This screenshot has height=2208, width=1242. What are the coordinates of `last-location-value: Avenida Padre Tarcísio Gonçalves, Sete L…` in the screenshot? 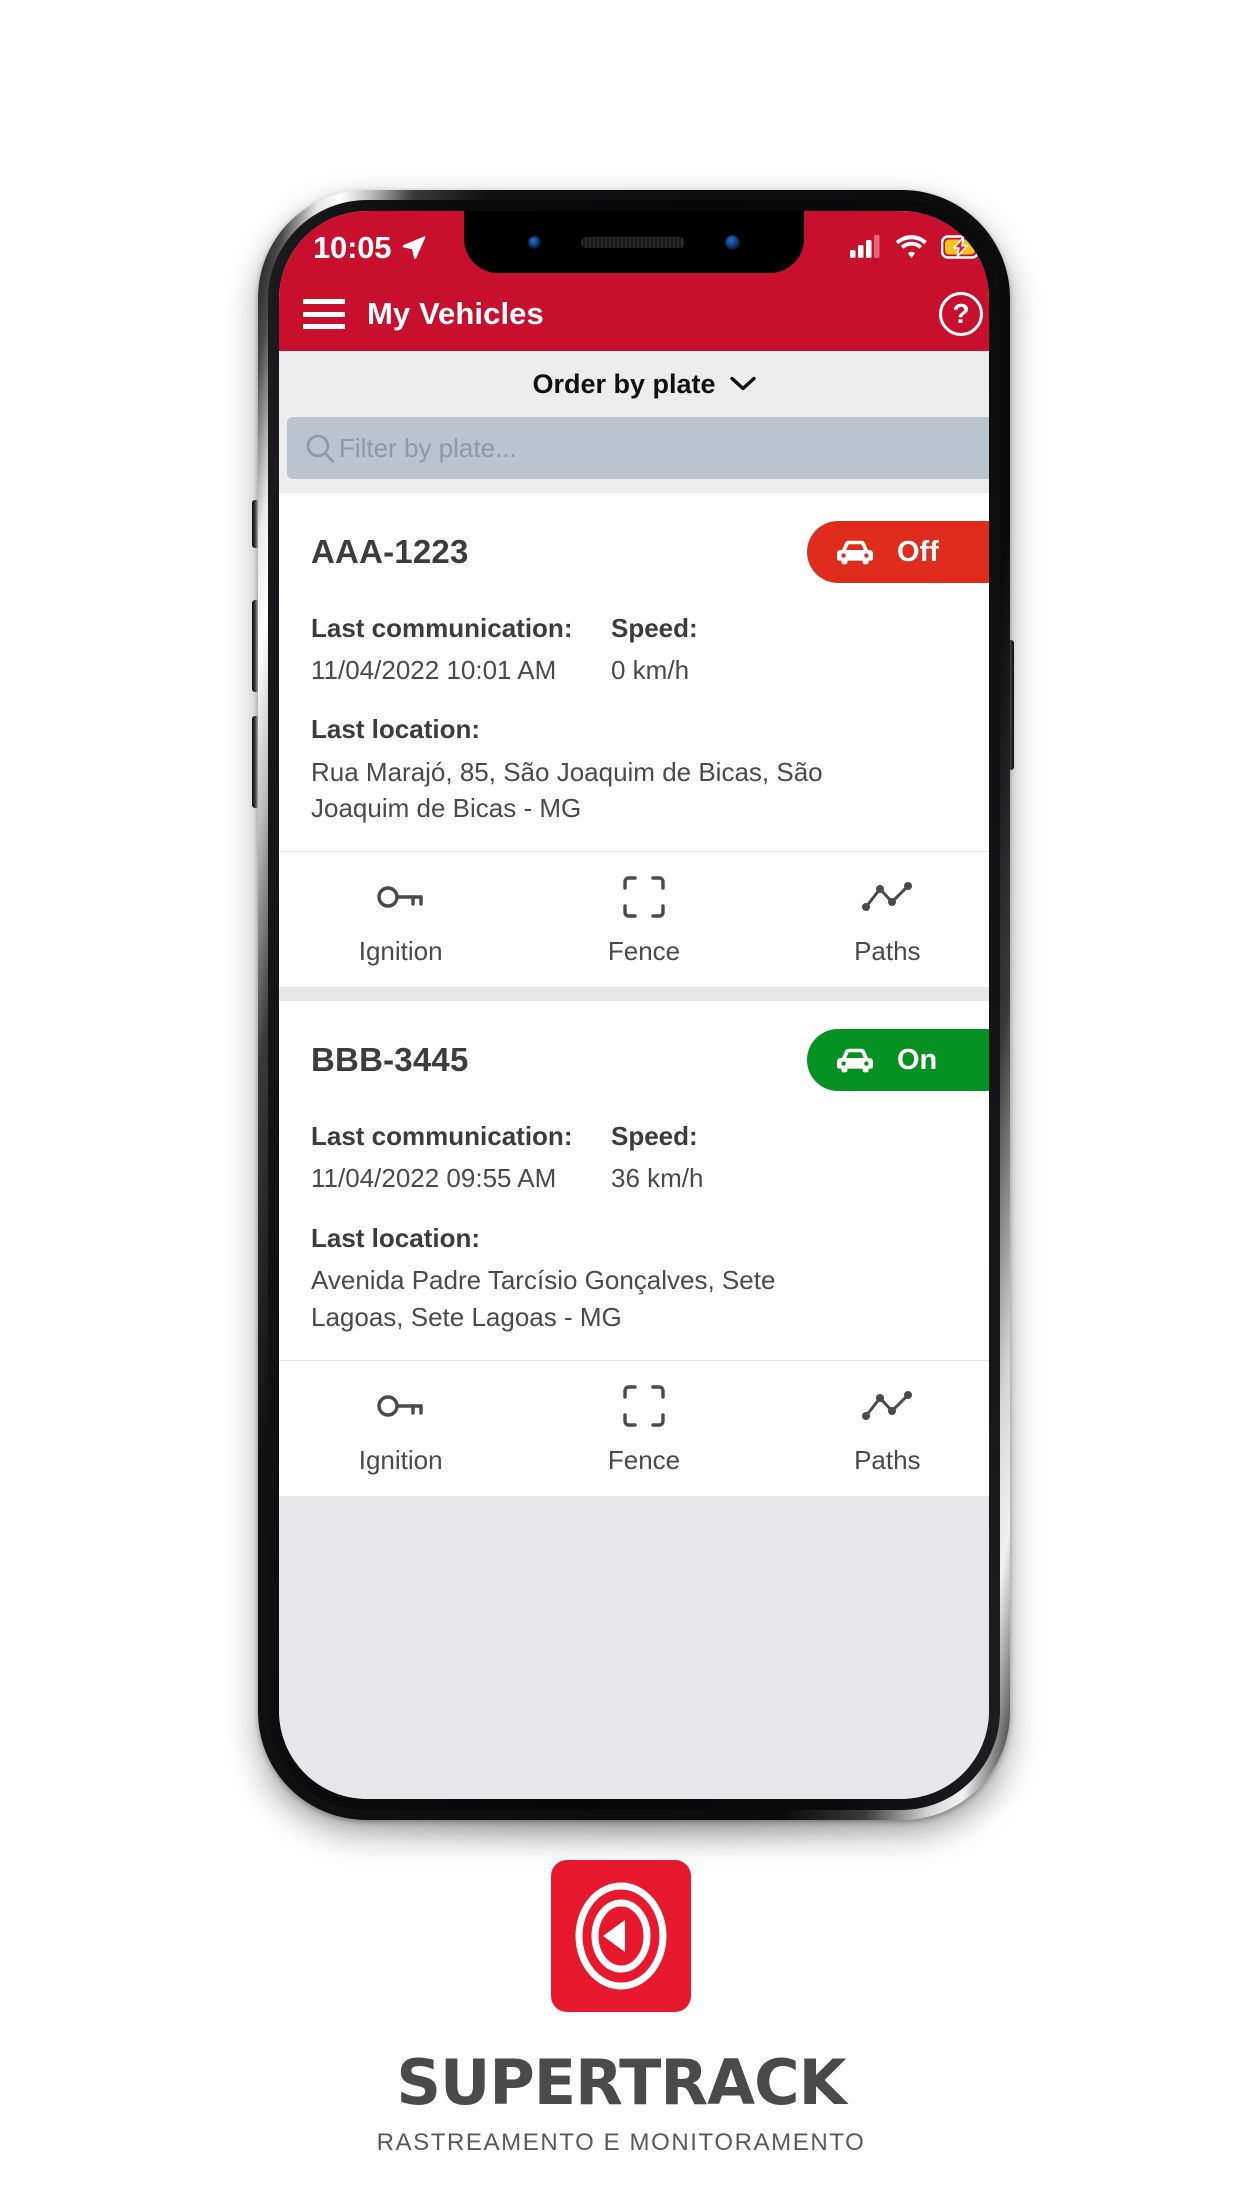 It's located at (543, 1298).